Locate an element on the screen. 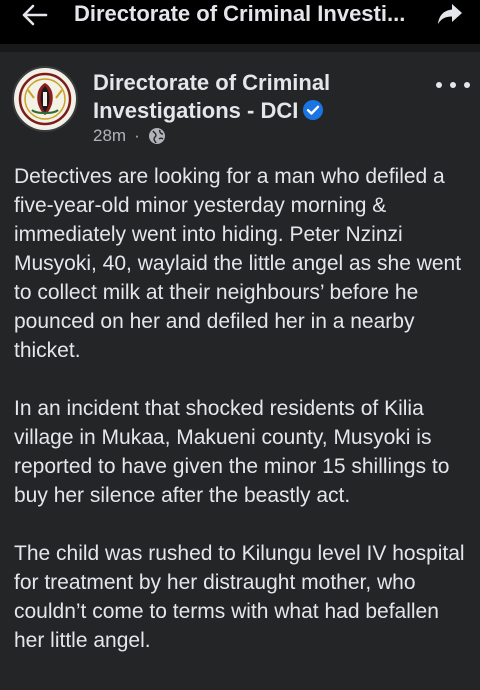 The height and width of the screenshot is (690, 480). arrow-left-icon is located at coordinates (35, 15).